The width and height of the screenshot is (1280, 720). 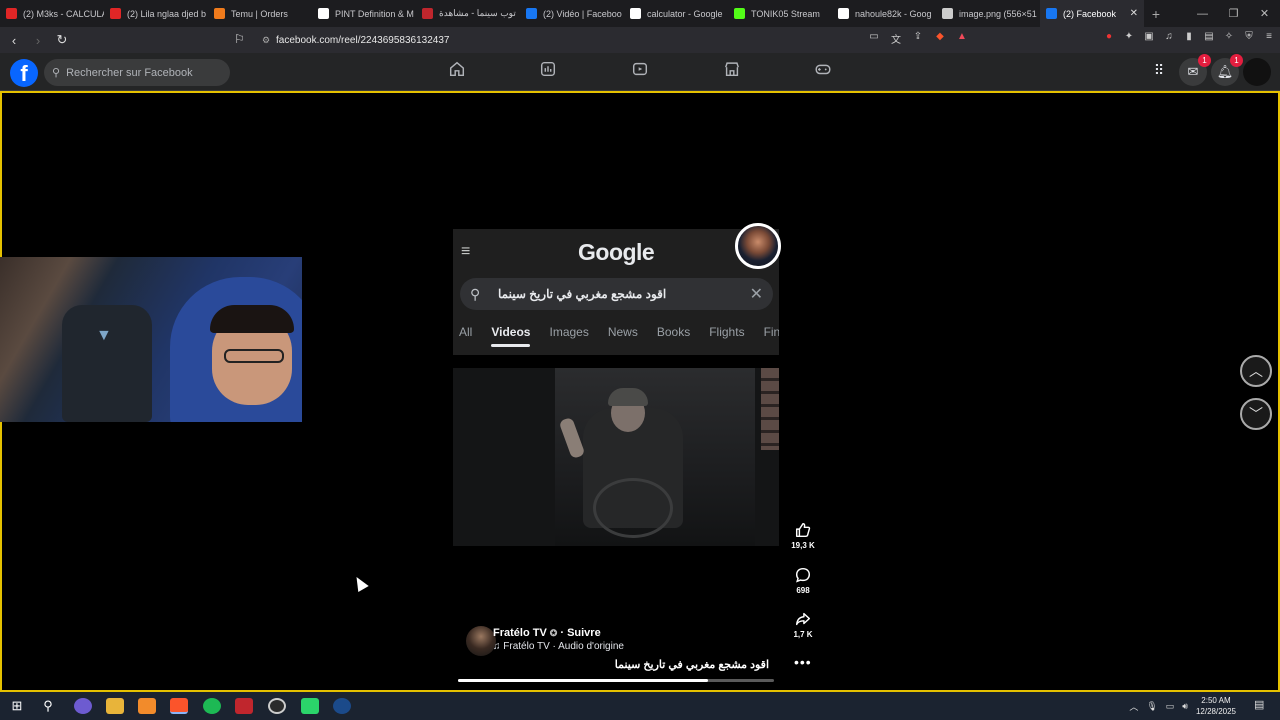 I want to click on messenger-icon: ✉, so click(x=1193, y=71).